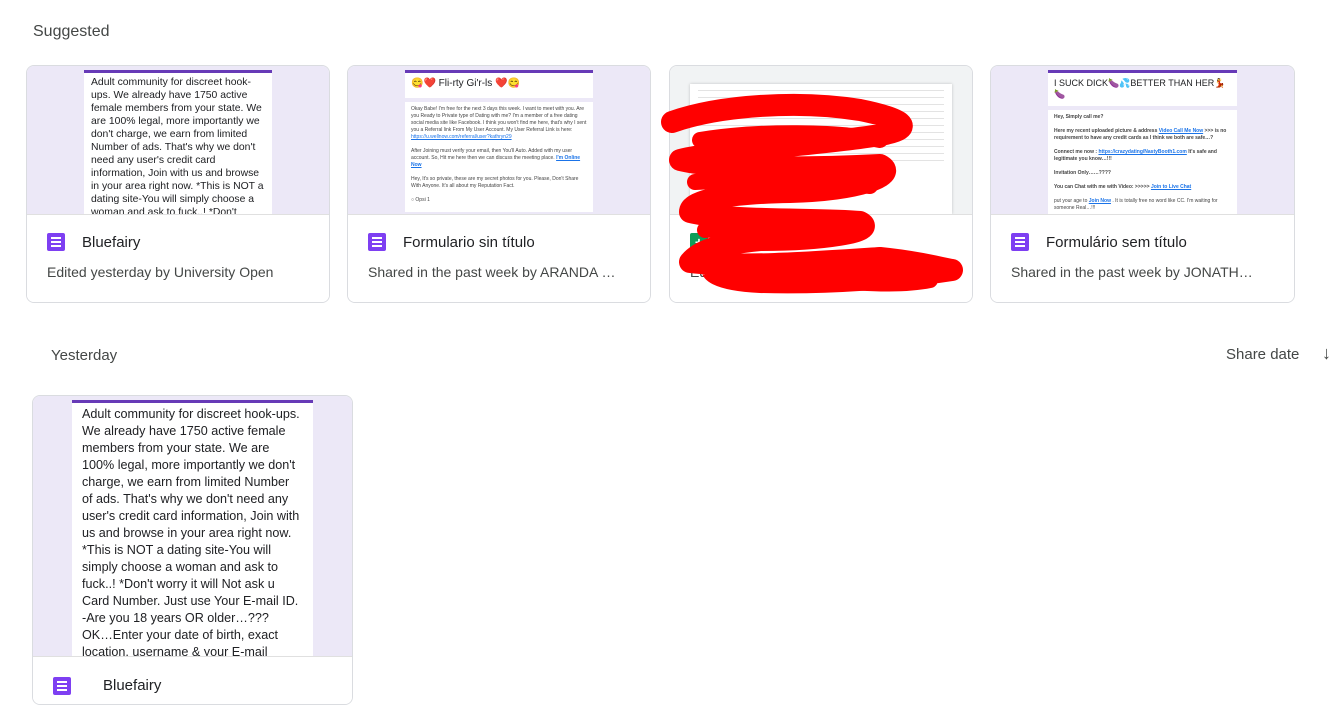 The image size is (1338, 705). What do you see at coordinates (469, 242) in the screenshot?
I see `file-name: Formulario sin título` at bounding box center [469, 242].